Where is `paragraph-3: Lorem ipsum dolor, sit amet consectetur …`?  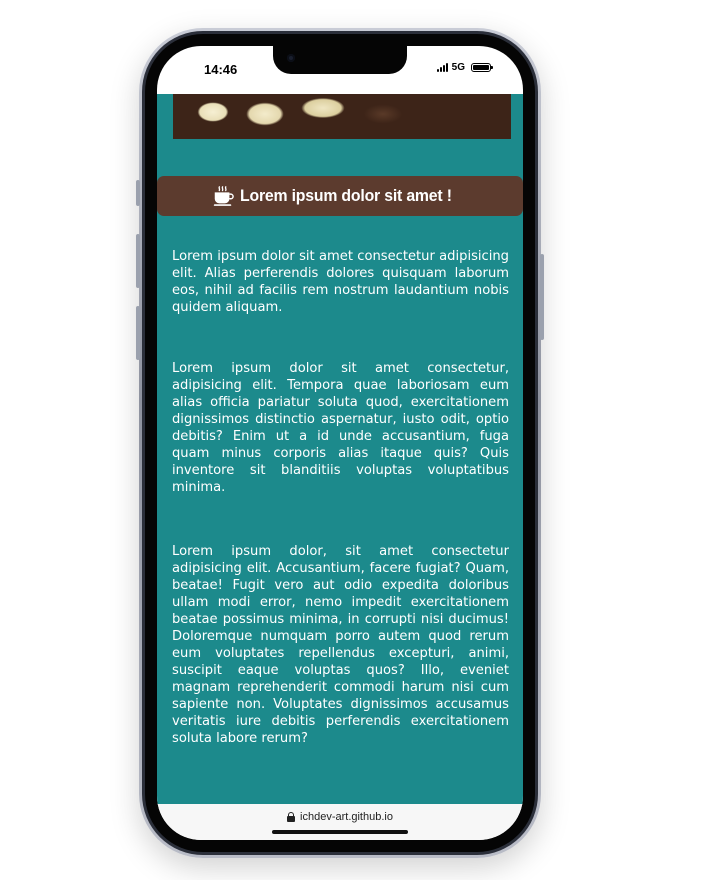
paragraph-3: Lorem ipsum dolor, sit amet consectetur … is located at coordinates (340, 645).